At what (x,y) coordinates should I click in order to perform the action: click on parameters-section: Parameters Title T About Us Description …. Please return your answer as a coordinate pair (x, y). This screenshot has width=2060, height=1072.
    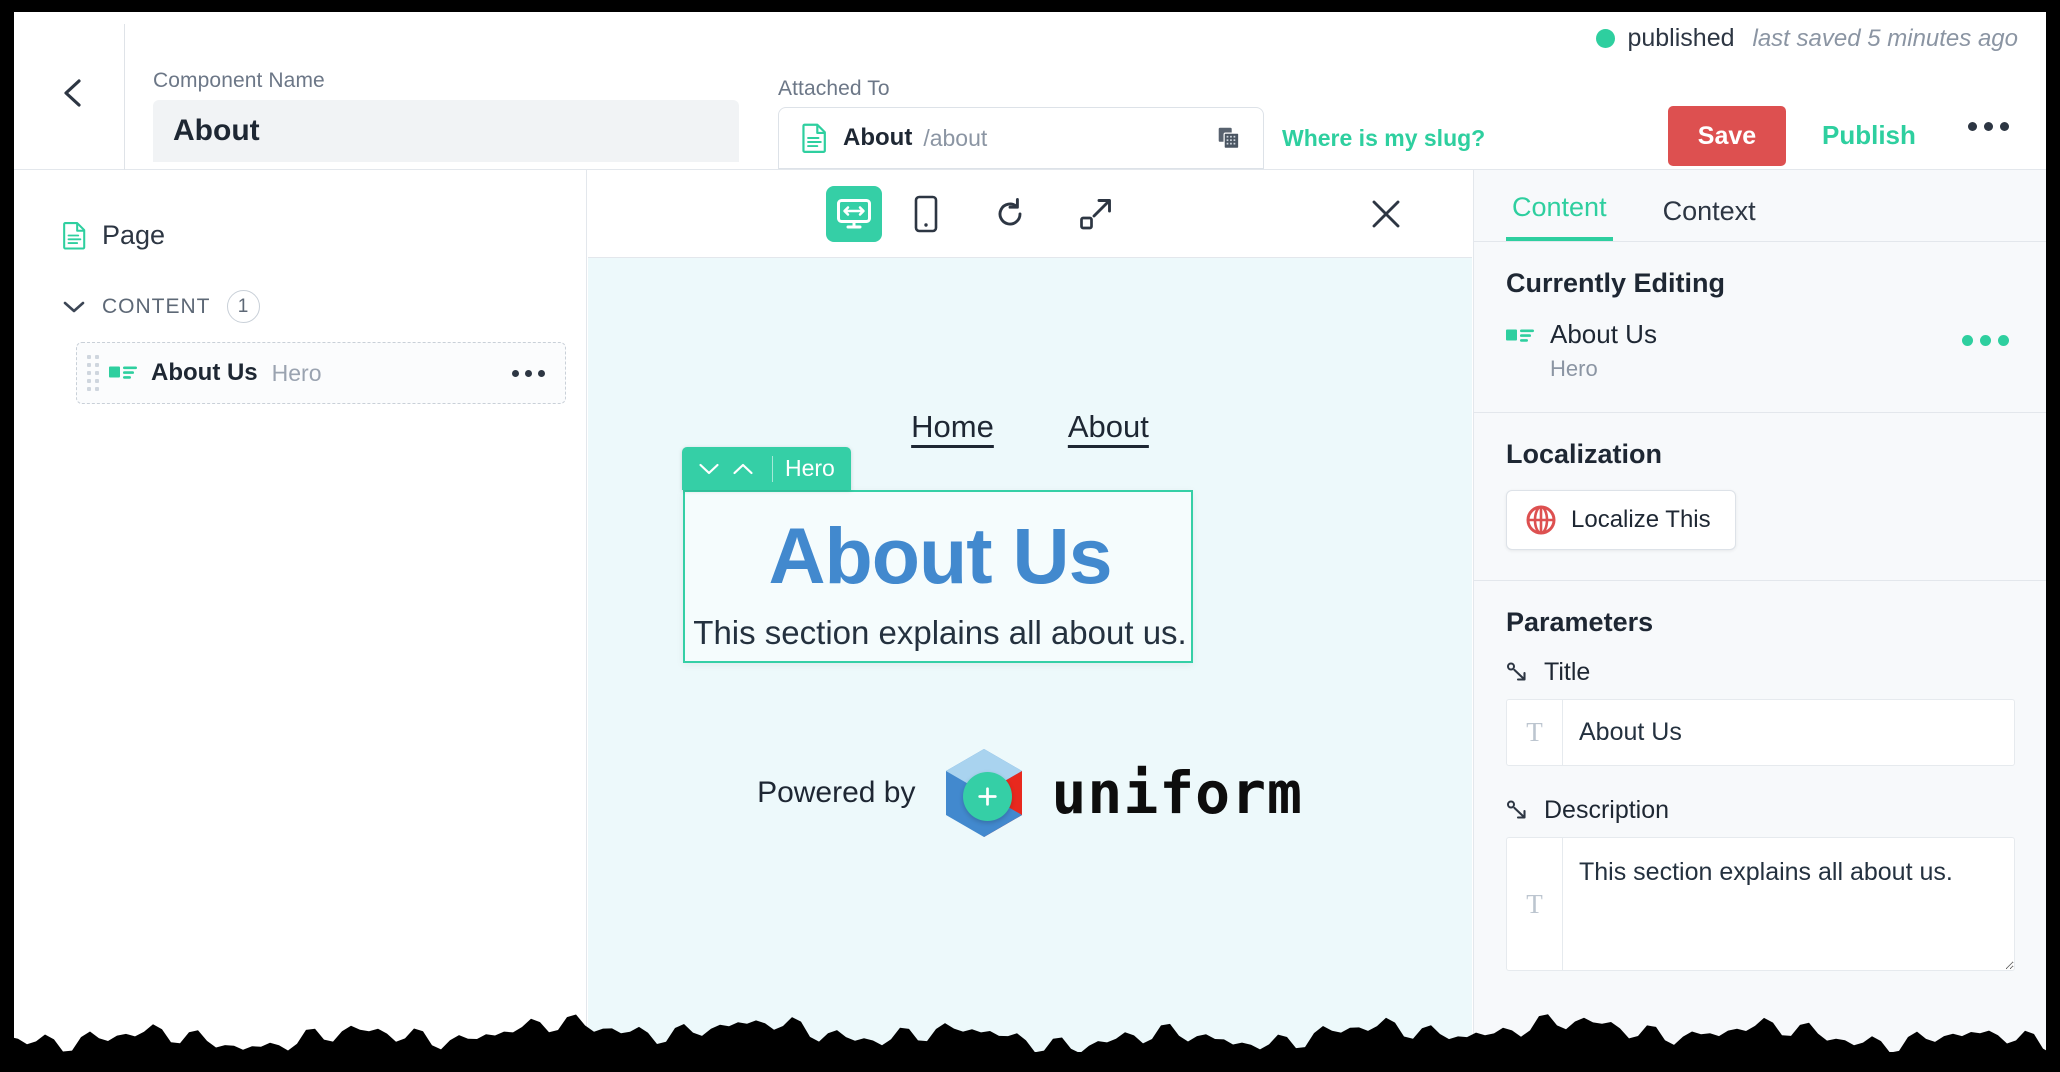
    Looking at the image, I should click on (1760, 806).